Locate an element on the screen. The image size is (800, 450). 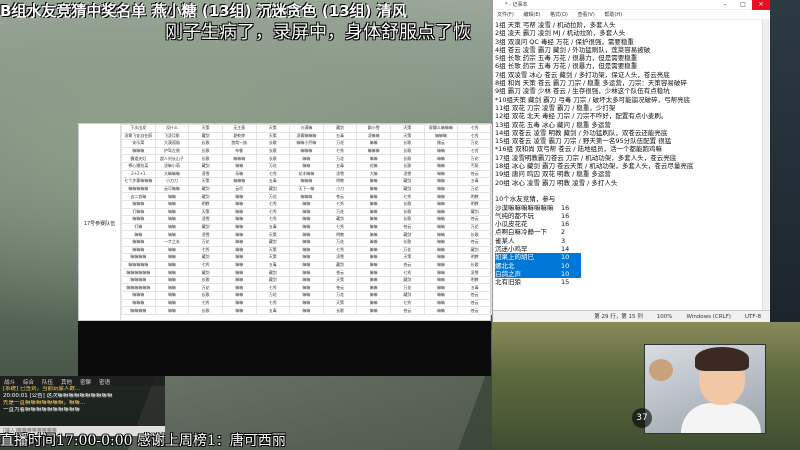
table-cell: 明教 is located at coordinates (474, 196).